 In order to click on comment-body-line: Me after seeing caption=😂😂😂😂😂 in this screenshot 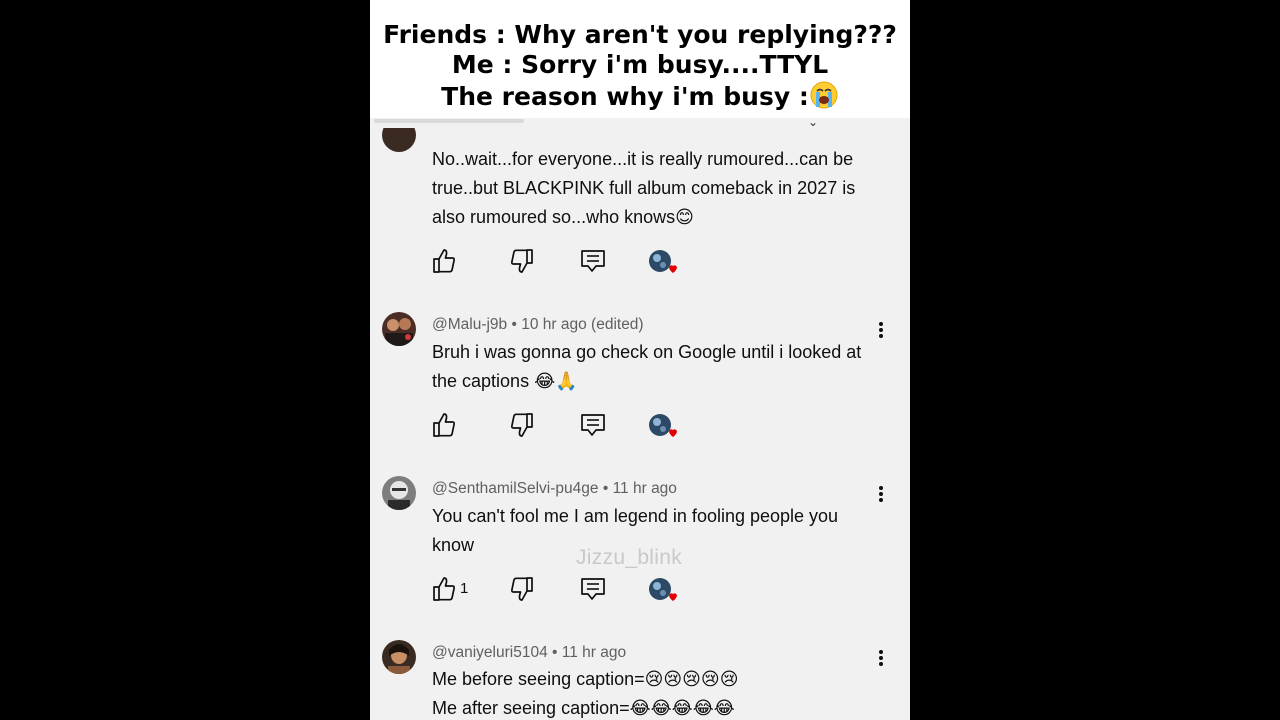, I will do `click(583, 708)`.